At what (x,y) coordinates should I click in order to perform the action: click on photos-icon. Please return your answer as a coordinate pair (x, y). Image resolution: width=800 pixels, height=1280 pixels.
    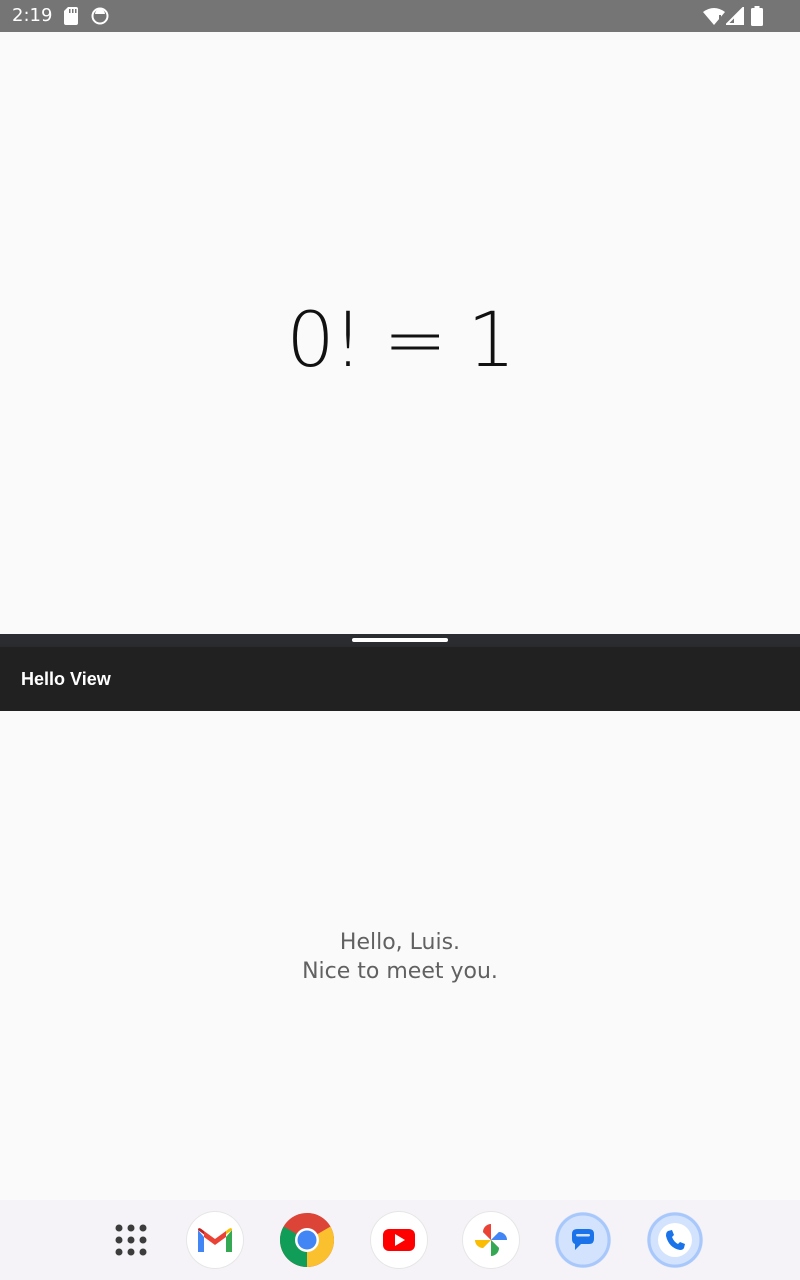
    Looking at the image, I should click on (491, 1240).